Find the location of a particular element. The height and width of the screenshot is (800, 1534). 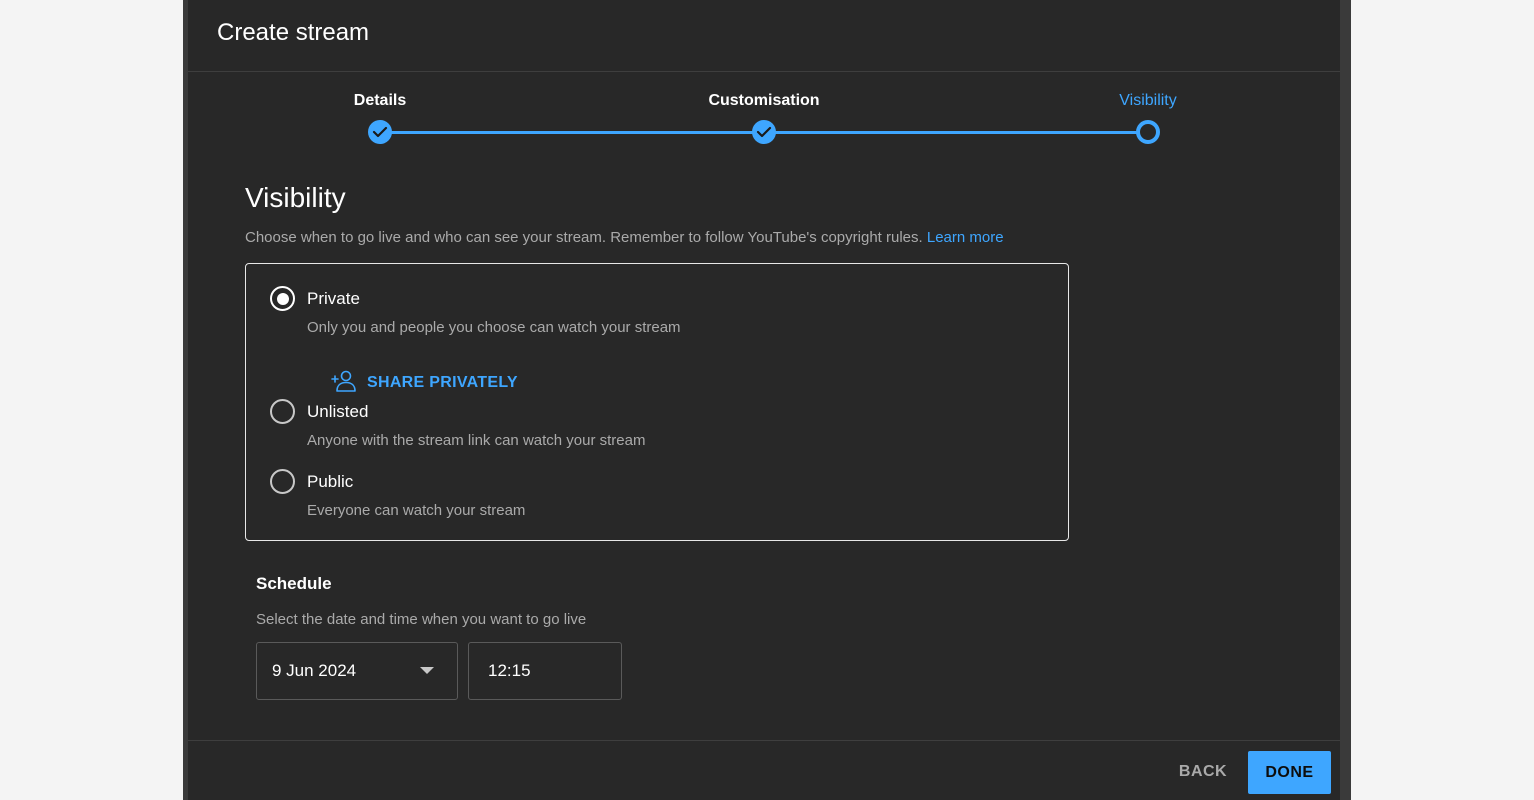

dropdown-arrow-icon is located at coordinates (427, 670).